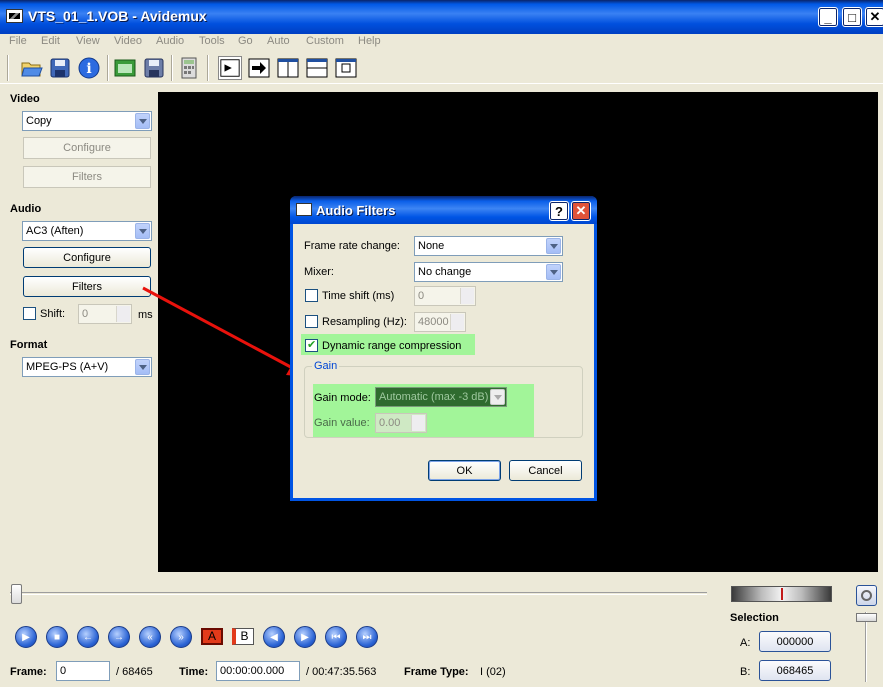 The width and height of the screenshot is (883, 687). What do you see at coordinates (119, 637) in the screenshot?
I see `next-frame-icon: →` at bounding box center [119, 637].